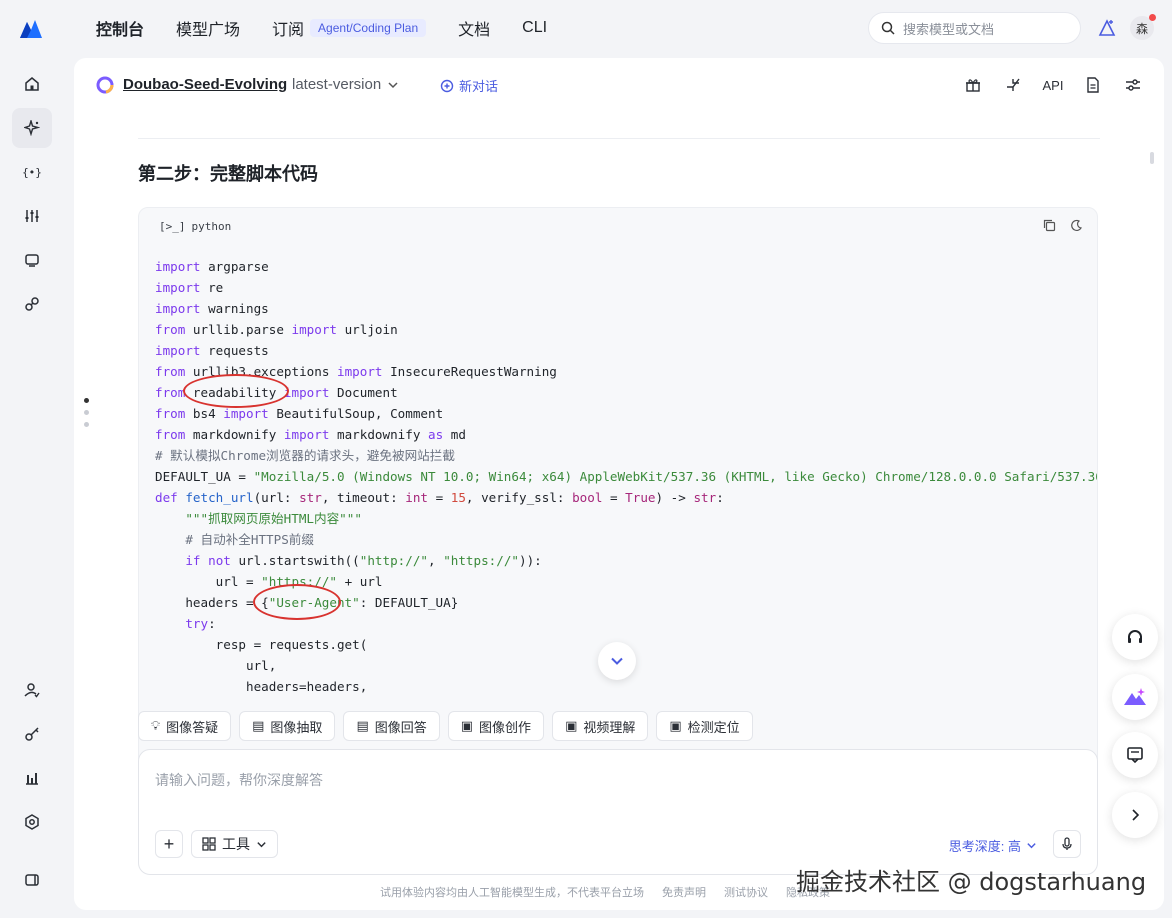 This screenshot has width=1172, height=918. Describe the element at coordinates (362, 725) in the screenshot. I see `image-answer-icon: ▤` at that location.